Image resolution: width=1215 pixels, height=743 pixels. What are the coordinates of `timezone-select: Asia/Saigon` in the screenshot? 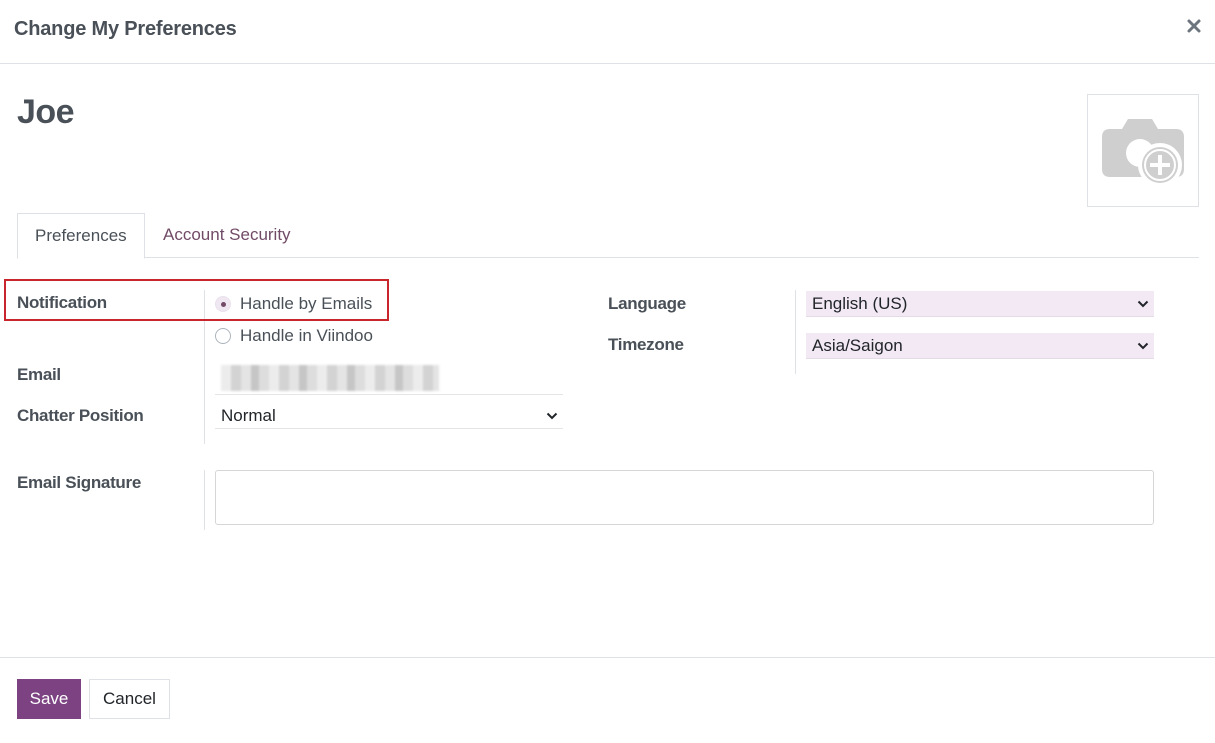 It's located at (980, 346).